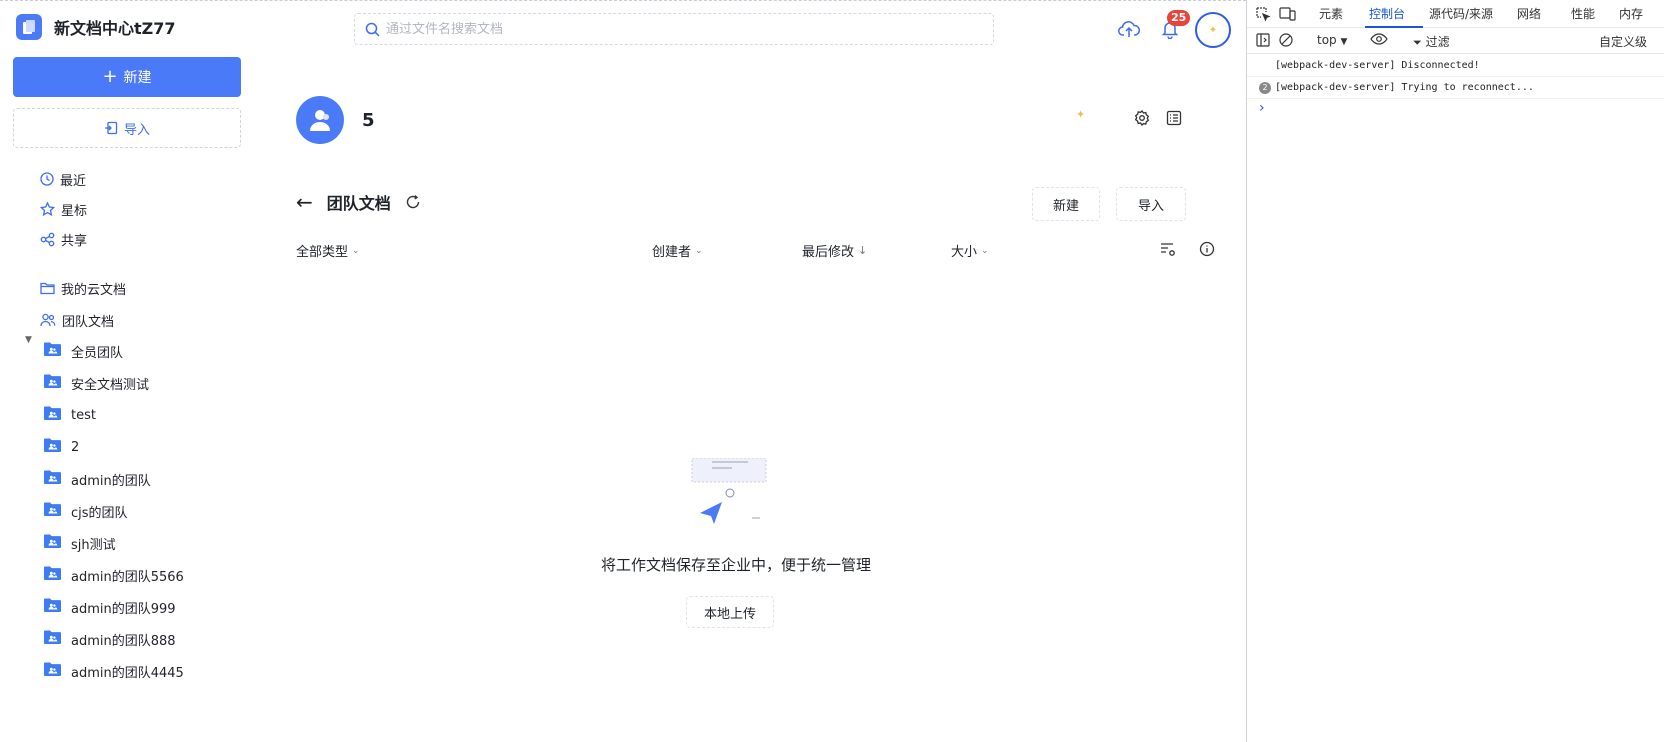  What do you see at coordinates (677, 250) in the screenshot?
I see `filter-creator: 创建者 ⌄` at bounding box center [677, 250].